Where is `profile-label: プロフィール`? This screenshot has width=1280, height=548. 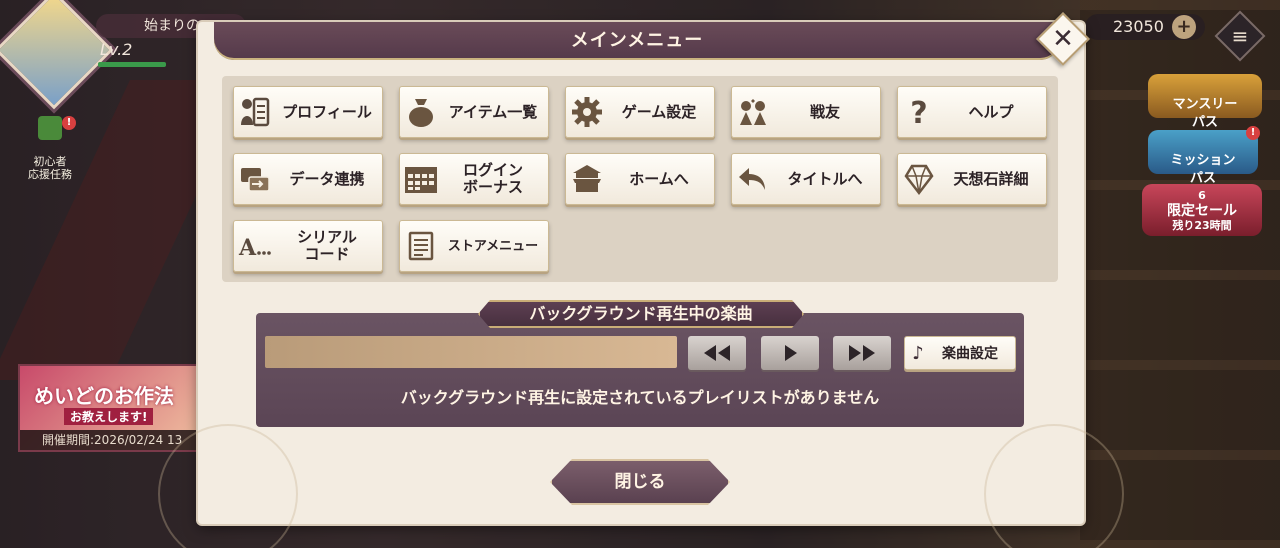 profile-label: プロフィール is located at coordinates (327, 111).